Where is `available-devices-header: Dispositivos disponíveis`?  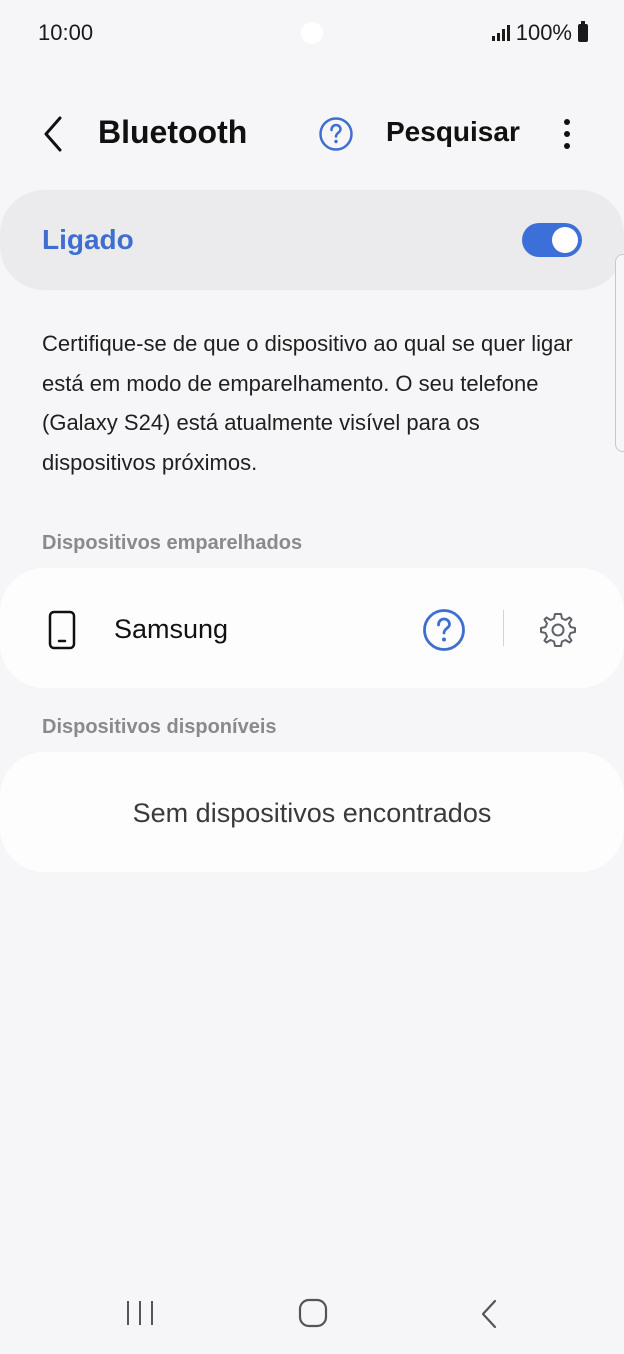 available-devices-header: Dispositivos disponíveis is located at coordinates (159, 727).